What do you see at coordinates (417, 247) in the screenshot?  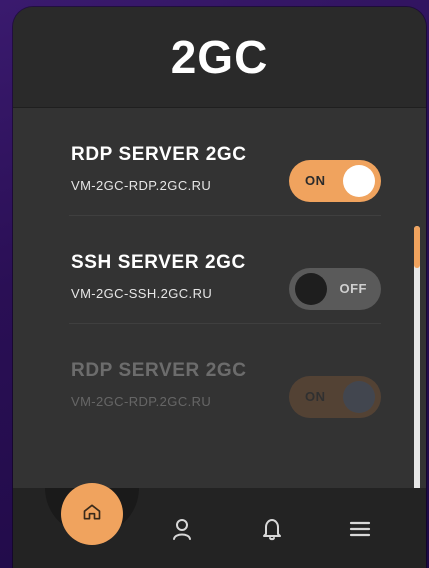 I see `scrollbar-thumb` at bounding box center [417, 247].